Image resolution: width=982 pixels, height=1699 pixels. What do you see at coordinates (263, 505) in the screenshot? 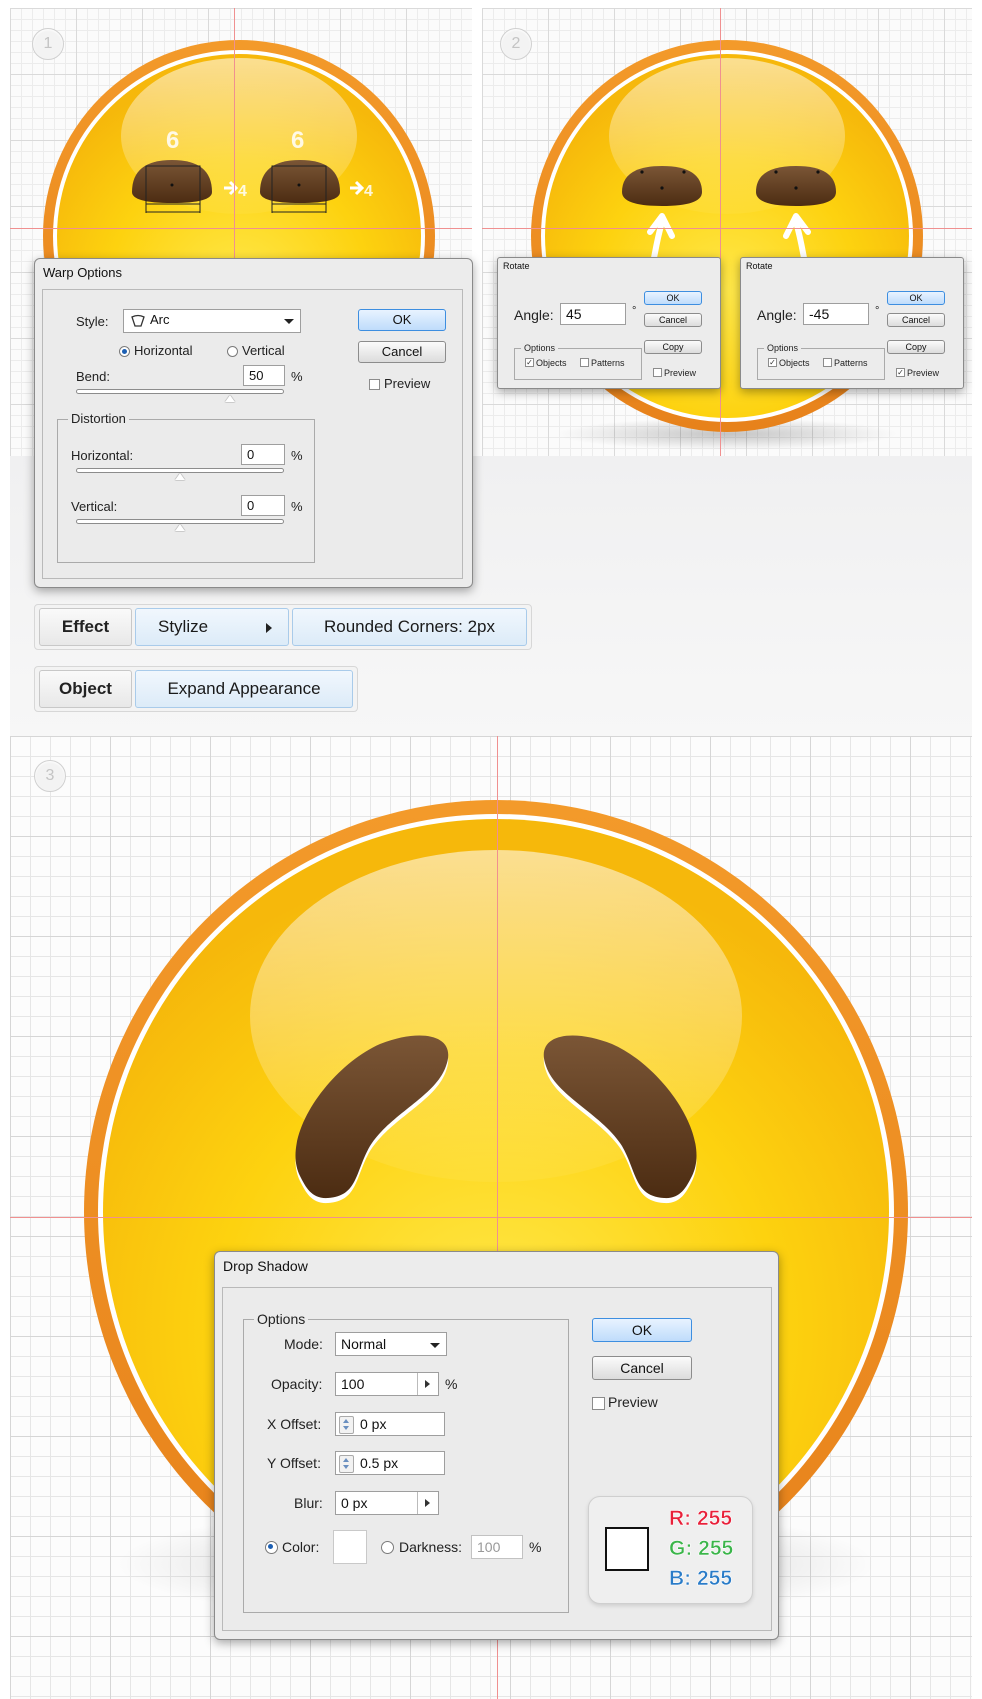
I see `distortion-vertical-input: 0` at bounding box center [263, 505].